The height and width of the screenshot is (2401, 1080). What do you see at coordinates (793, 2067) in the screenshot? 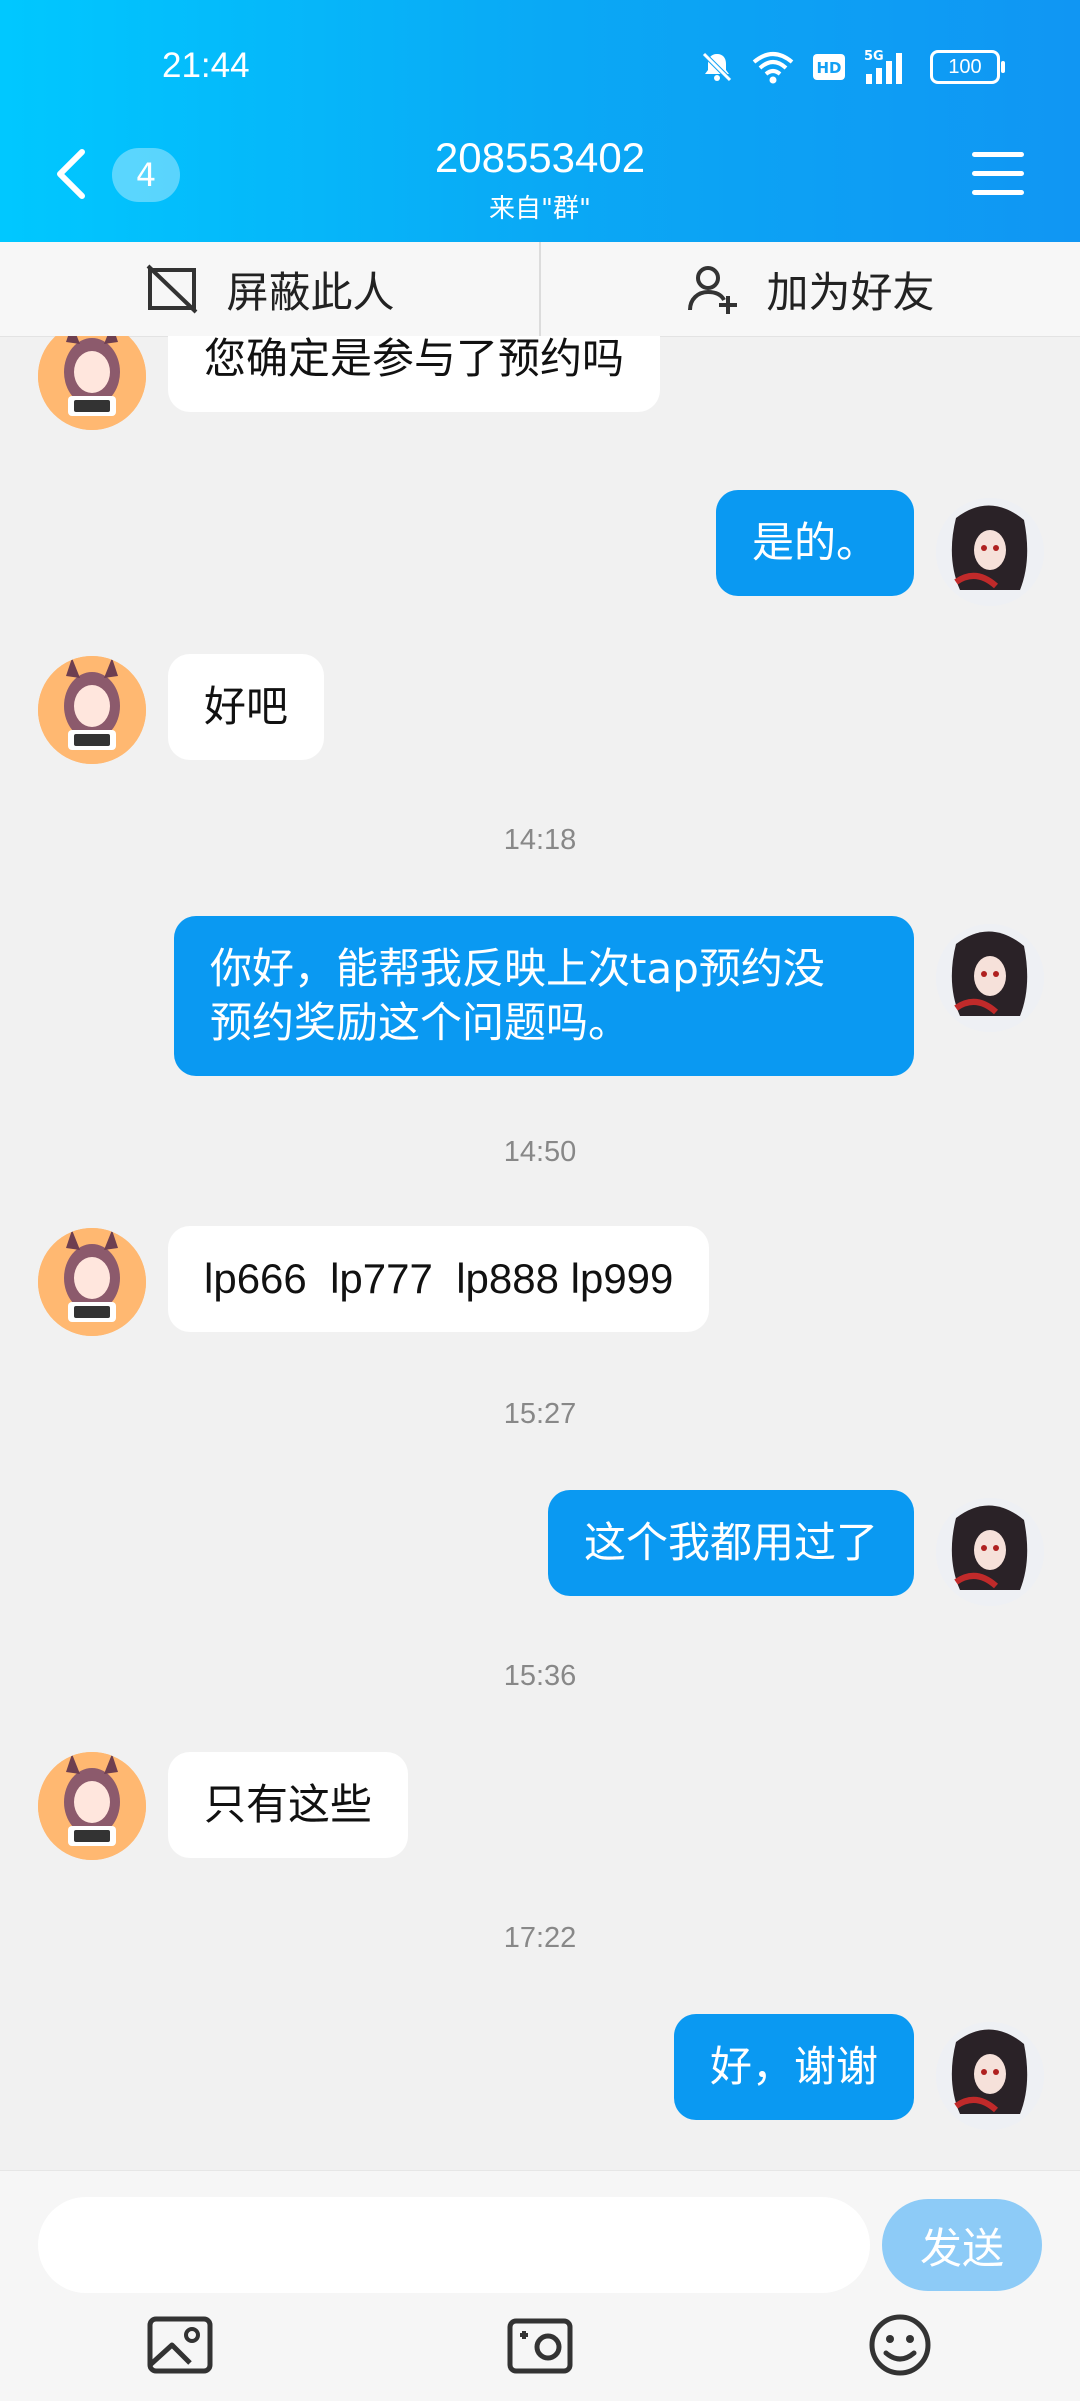
I see `outgoing-message-bubble: 好，谢谢` at bounding box center [793, 2067].